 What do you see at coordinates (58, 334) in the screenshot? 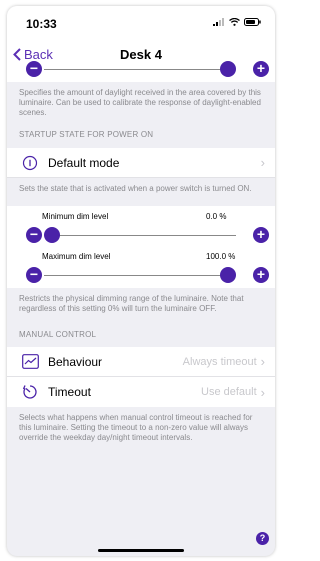
I see `manual-control-section-header: MANUAL CONTROL` at bounding box center [58, 334].